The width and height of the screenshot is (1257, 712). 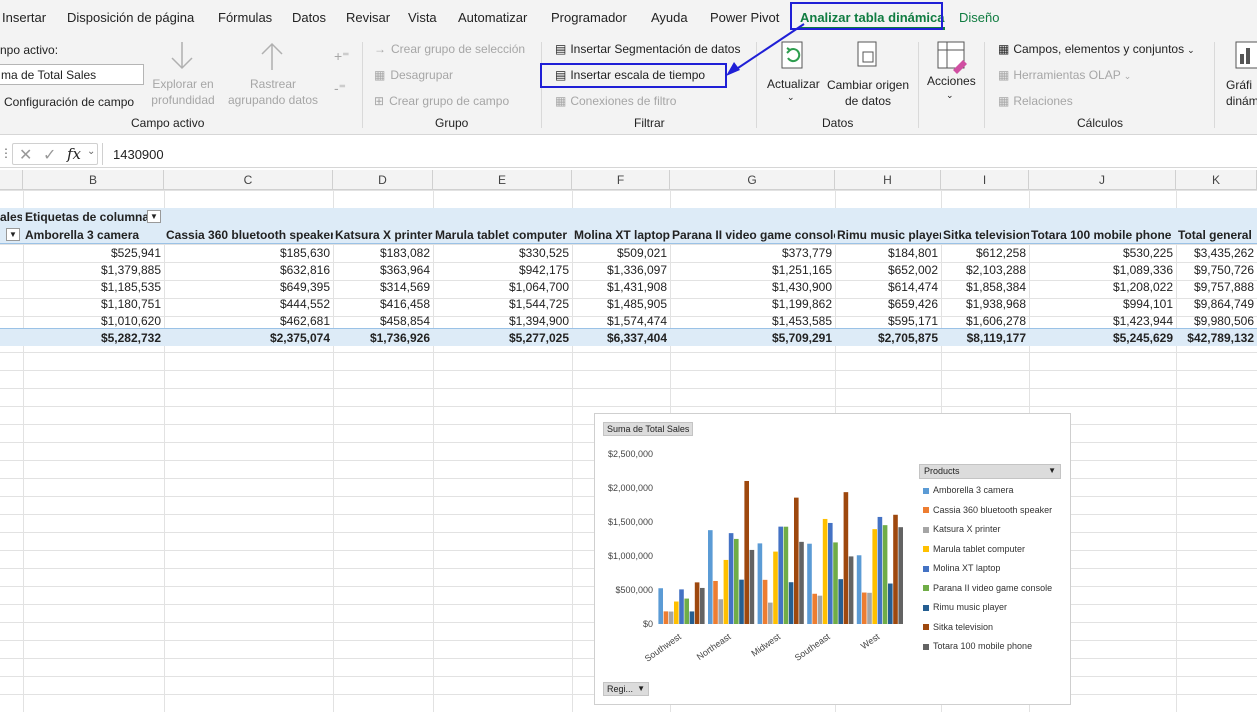 I want to click on column-header: F, so click(x=621, y=180).